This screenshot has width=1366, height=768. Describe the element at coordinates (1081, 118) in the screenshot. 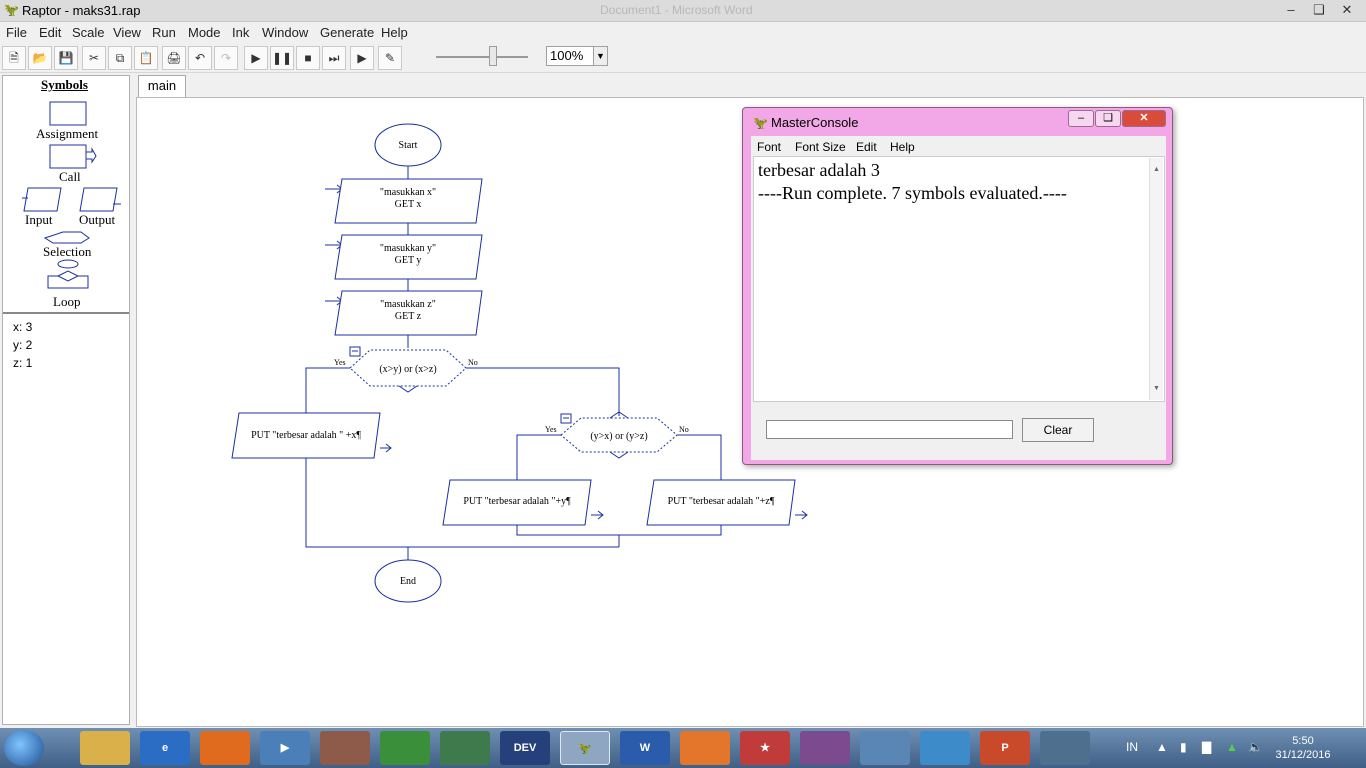

I see `console-minimize-button: –` at that location.